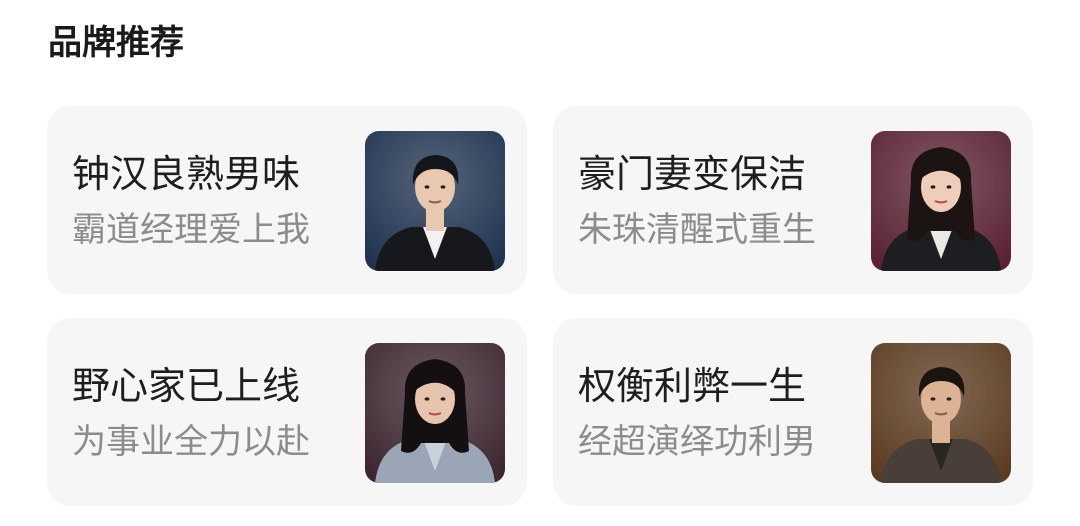  I want to click on card-subtitle: 经超演绎功利男, so click(697, 442).